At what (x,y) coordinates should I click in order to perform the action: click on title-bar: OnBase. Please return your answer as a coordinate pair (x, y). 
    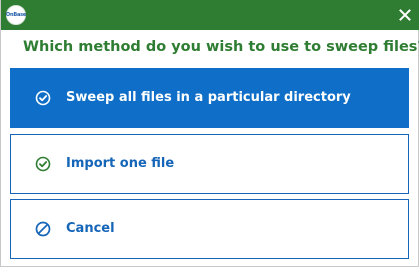
    Looking at the image, I should click on (210, 15).